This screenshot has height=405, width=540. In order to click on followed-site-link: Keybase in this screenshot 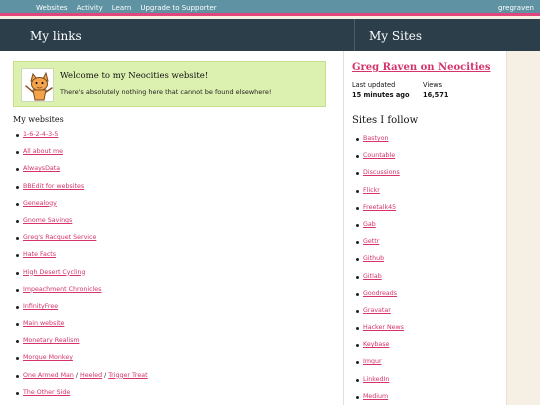, I will do `click(376, 344)`.